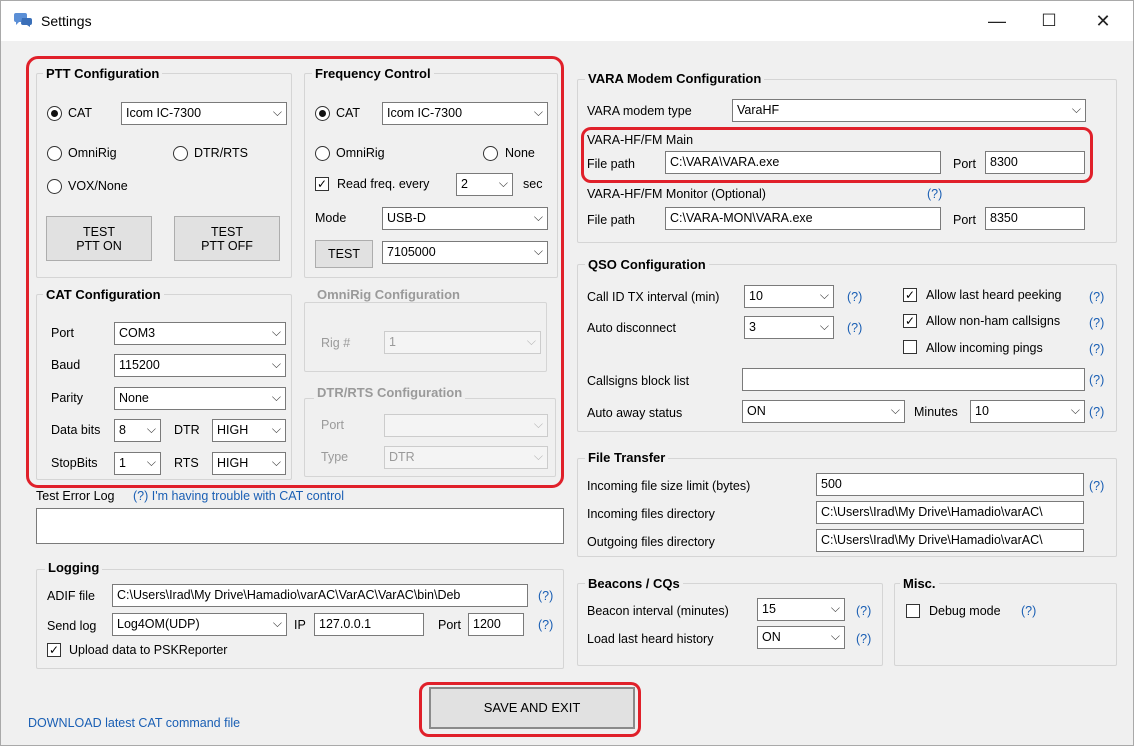 The width and height of the screenshot is (1134, 746). What do you see at coordinates (863, 639) in the screenshot?
I see `history-help-icon: (?)` at bounding box center [863, 639].